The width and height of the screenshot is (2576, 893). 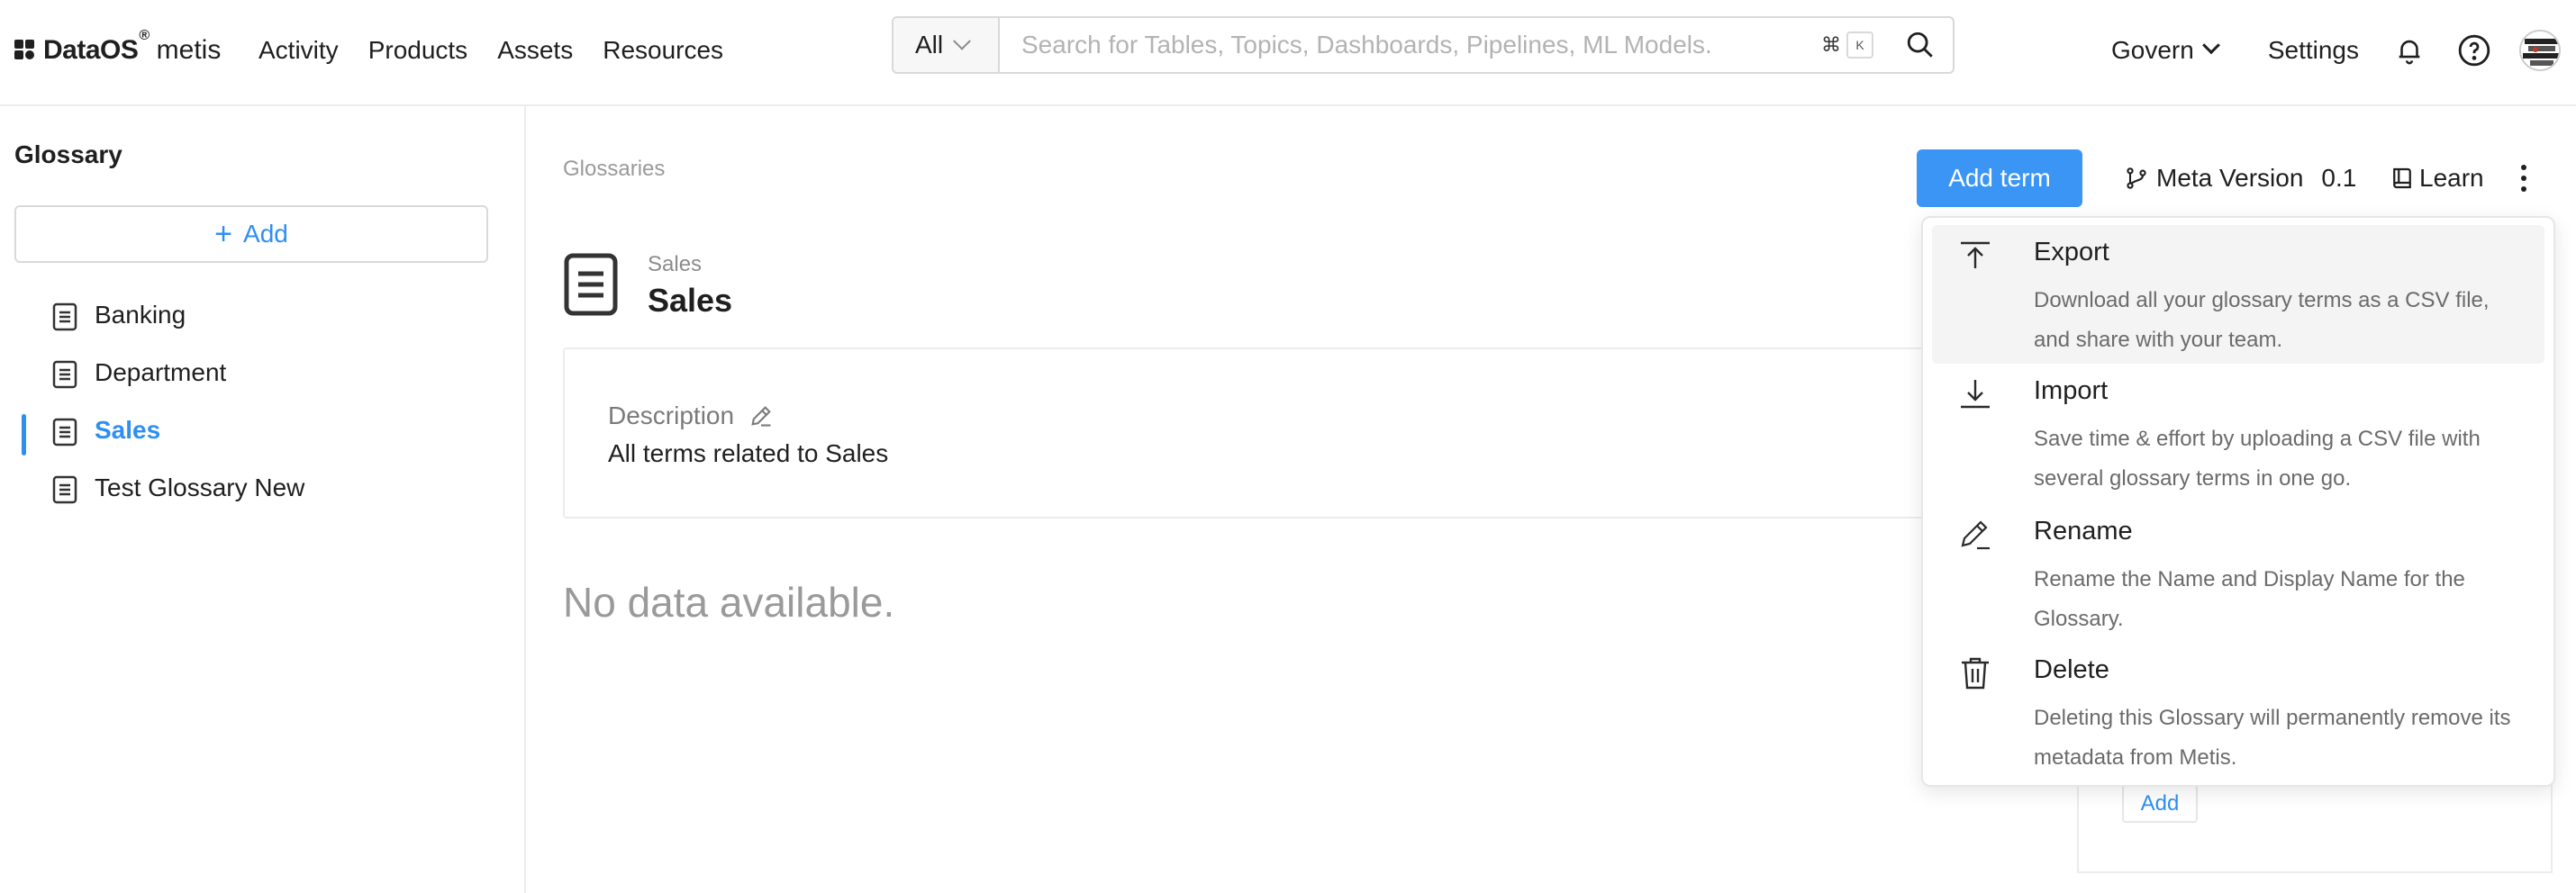 I want to click on sidebar-item-test-glossary-new: Test Glossary New, so click(x=263, y=488).